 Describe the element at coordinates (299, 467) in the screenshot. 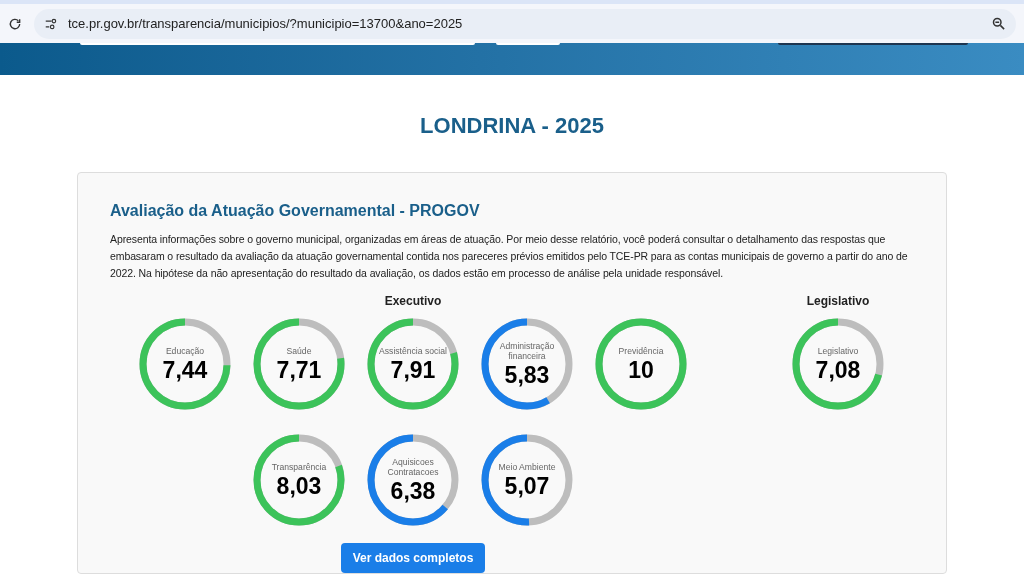

I see `gauge-label: Transparência` at that location.